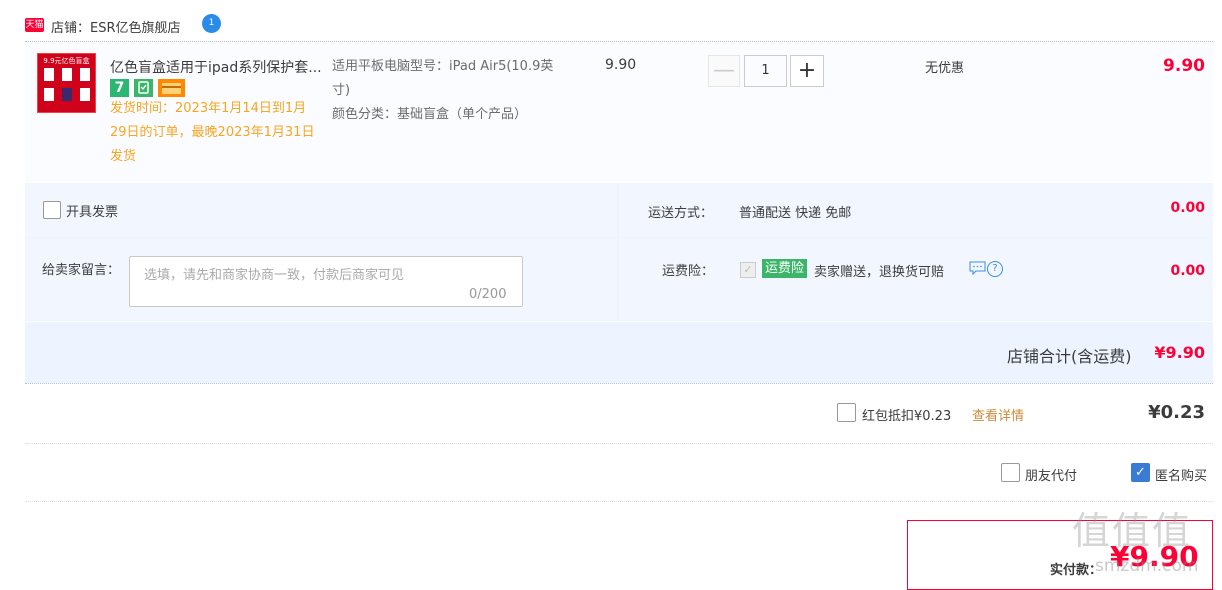  What do you see at coordinates (681, 213) in the screenshot?
I see `shipping-method-label: 运送方式：` at bounding box center [681, 213].